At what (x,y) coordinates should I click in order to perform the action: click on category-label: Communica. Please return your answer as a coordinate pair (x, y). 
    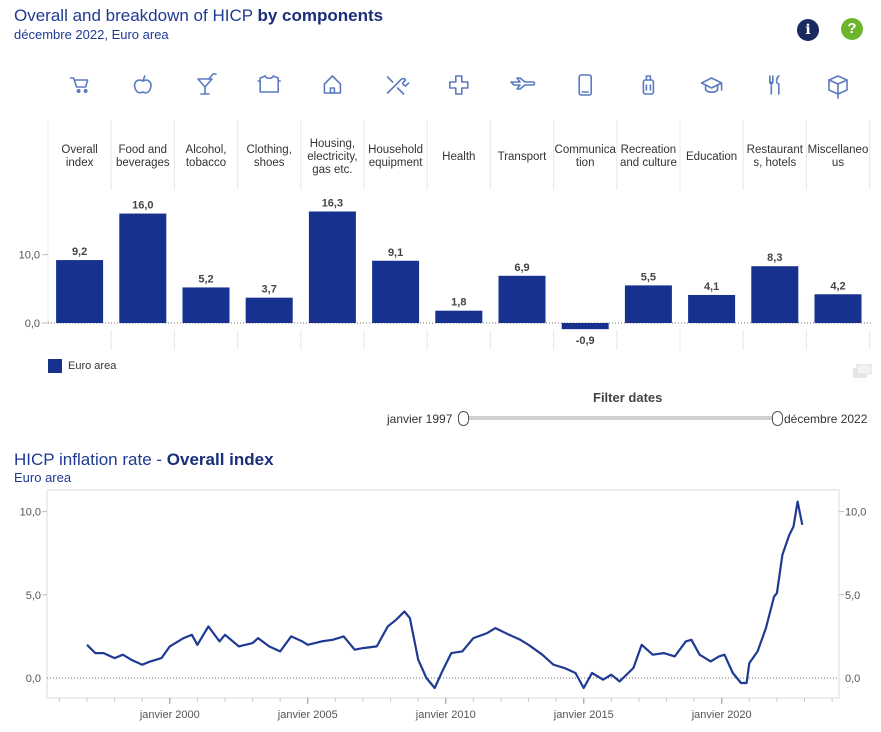
    Looking at the image, I should click on (586, 150).